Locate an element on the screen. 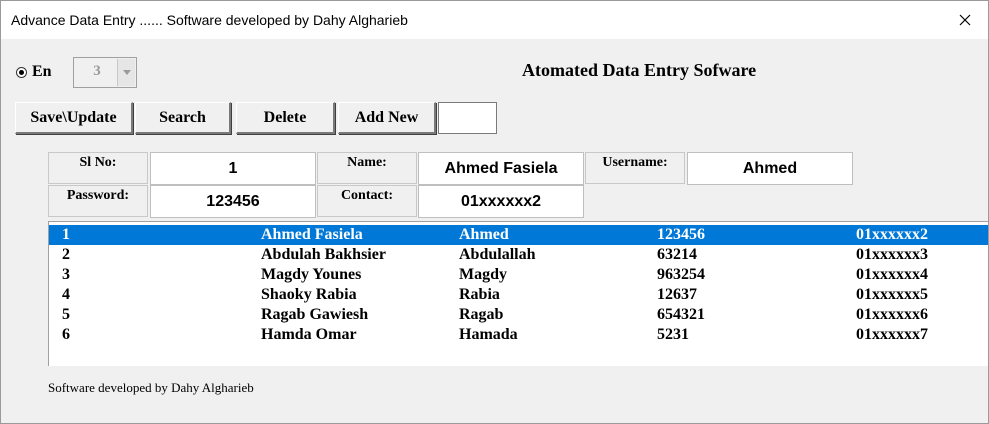  list-item: 5 Ragab Gawiesh Ragab 654321 01xxxxxx6 is located at coordinates (518, 315).